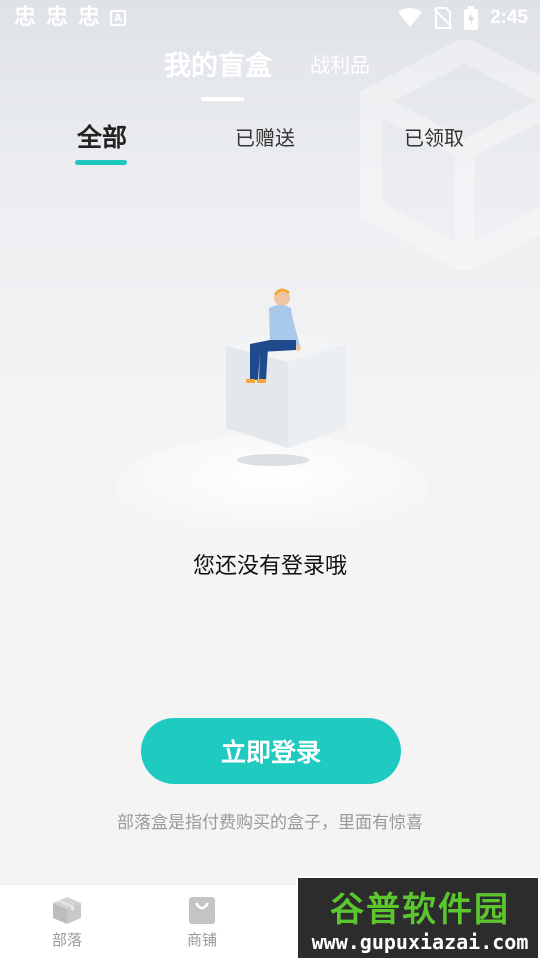 The height and width of the screenshot is (960, 540). I want to click on subtab-gifted: 已赠送, so click(265, 136).